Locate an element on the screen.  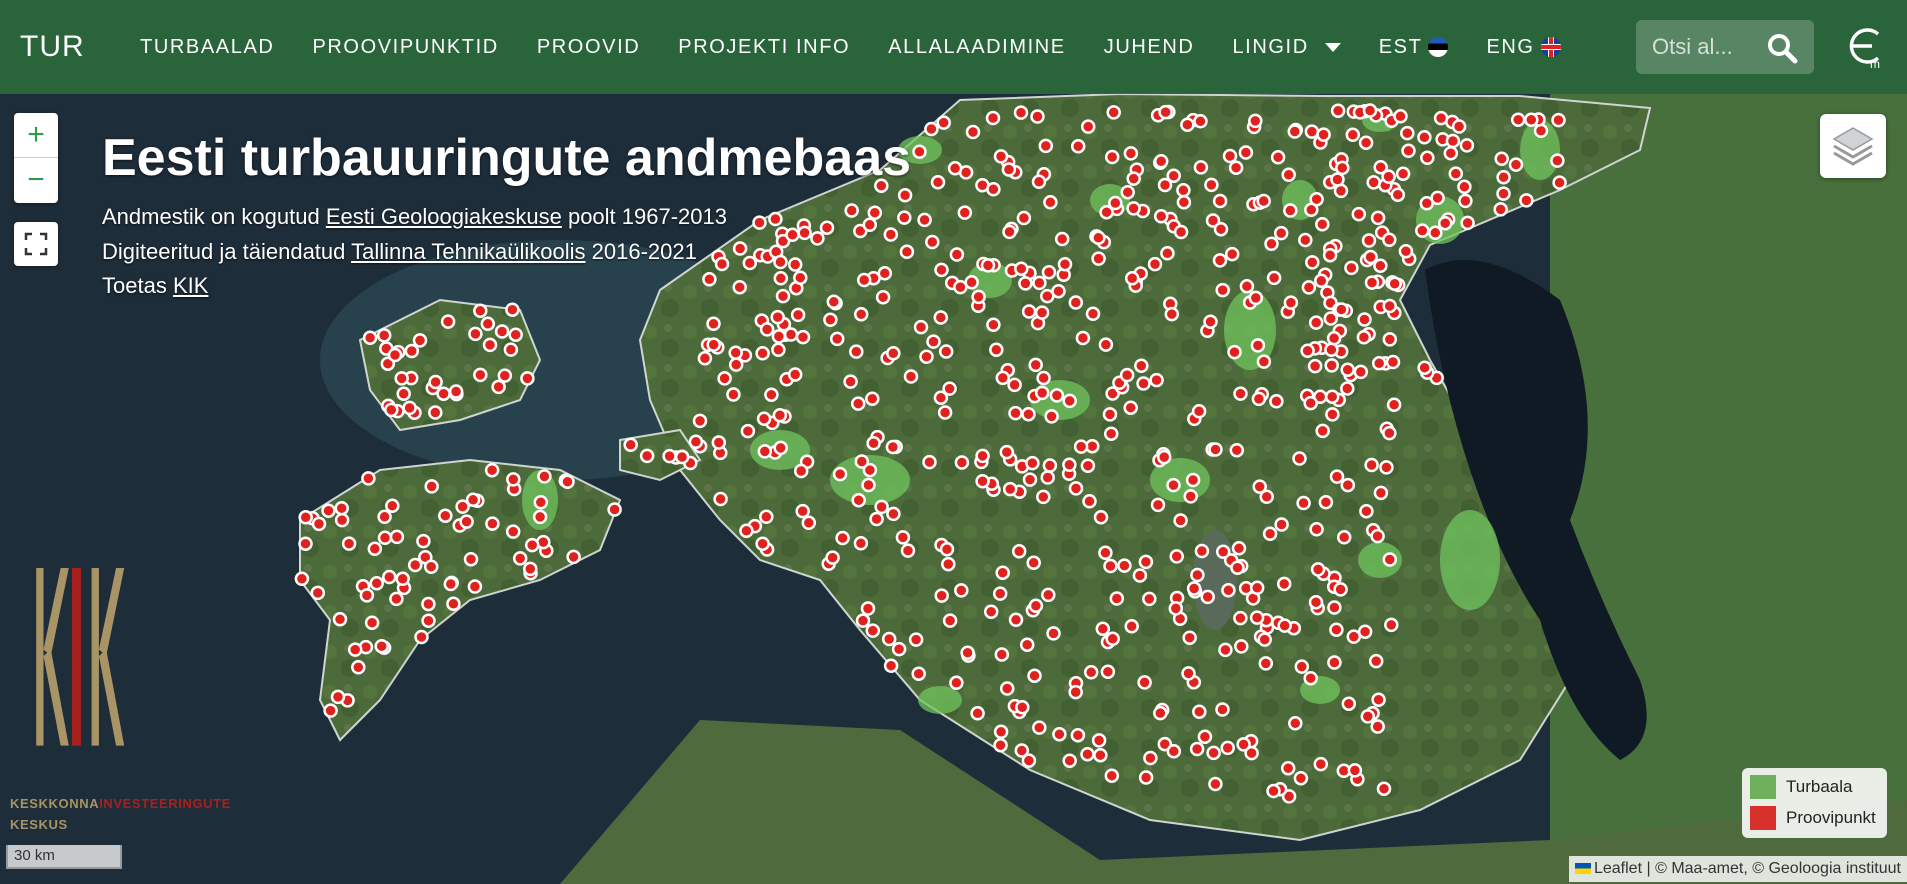
lang-est-button: EST is located at coordinates (1414, 47).